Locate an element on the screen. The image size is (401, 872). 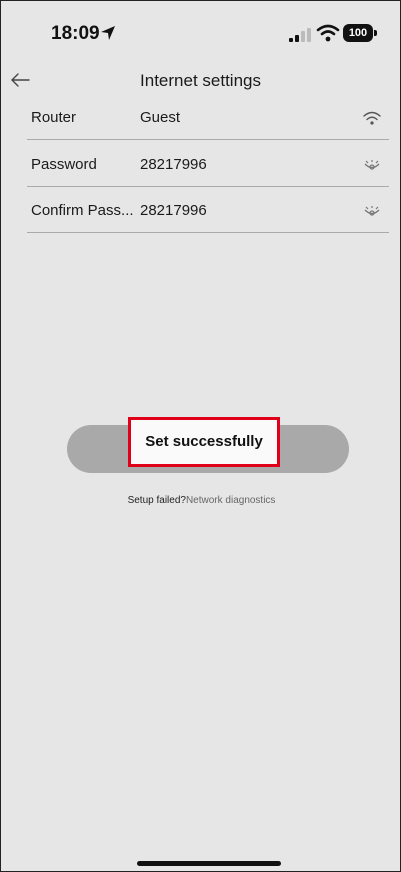
confirm-password-input: 28217996 is located at coordinates (173, 210).